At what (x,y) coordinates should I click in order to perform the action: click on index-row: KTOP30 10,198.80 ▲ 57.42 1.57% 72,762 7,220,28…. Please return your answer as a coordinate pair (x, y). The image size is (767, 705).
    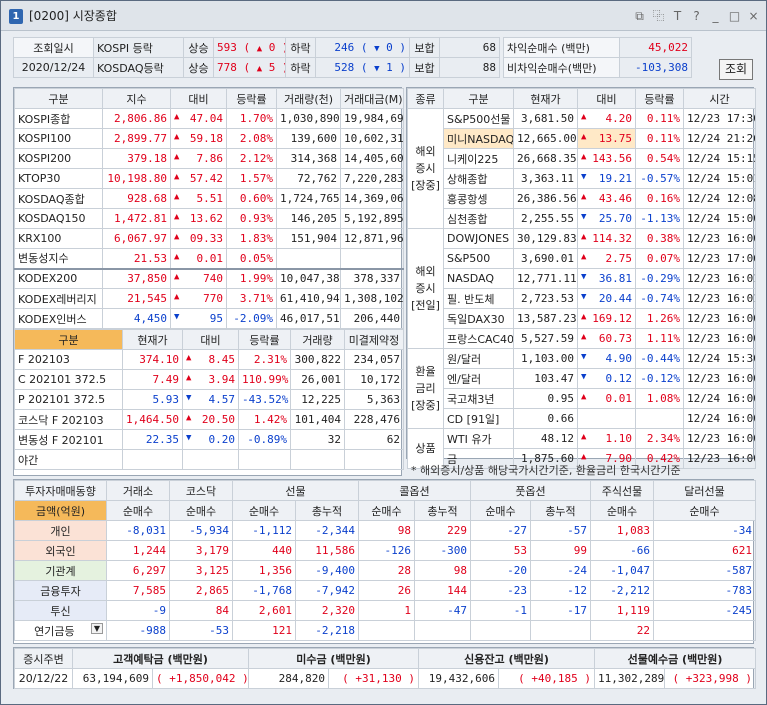
    Looking at the image, I should click on (209, 178).